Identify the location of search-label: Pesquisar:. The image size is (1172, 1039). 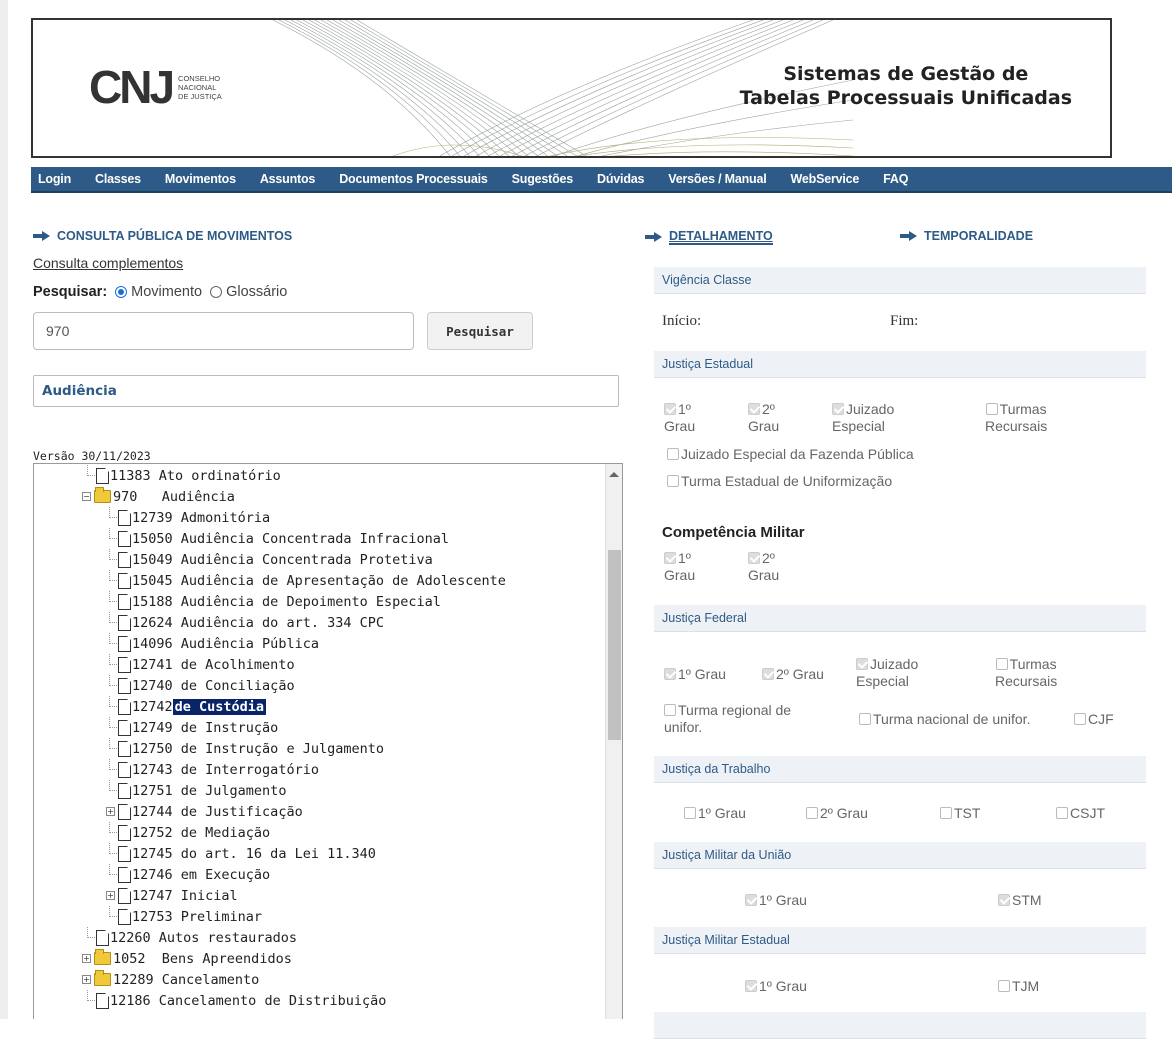
(70, 292).